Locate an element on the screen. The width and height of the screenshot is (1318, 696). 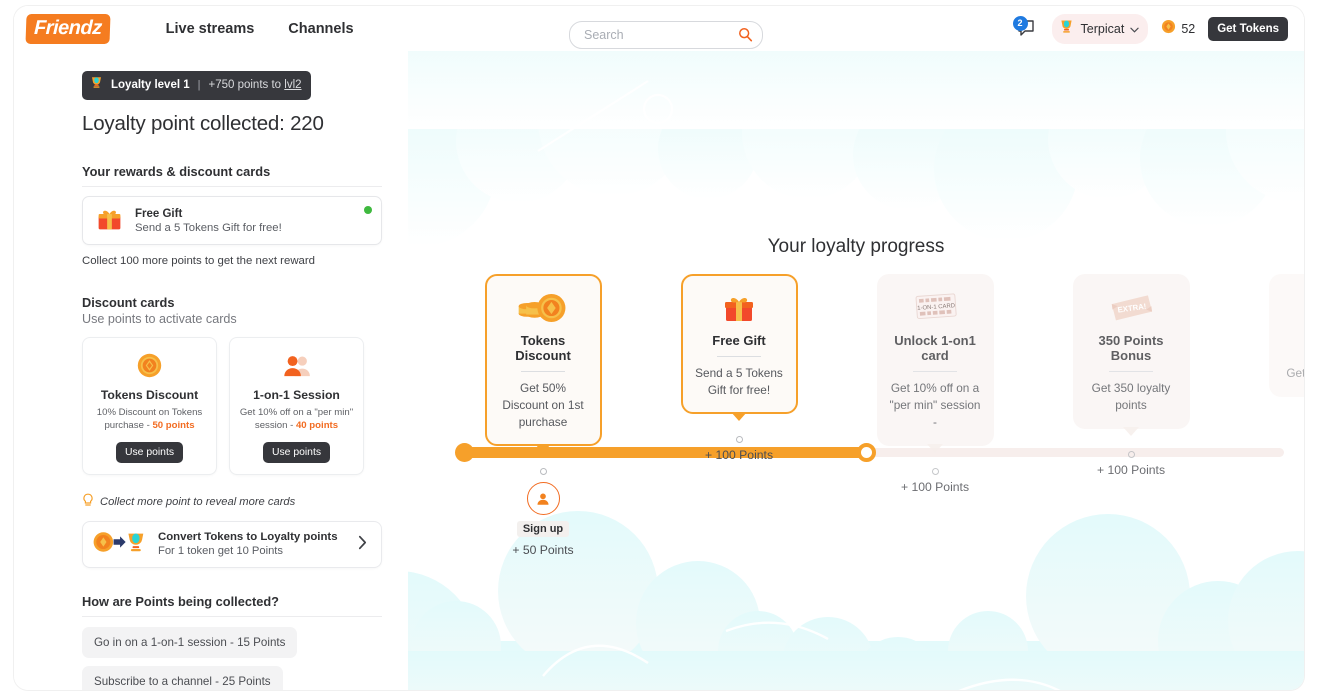
reward-title: Free Gift is located at coordinates (159, 213).